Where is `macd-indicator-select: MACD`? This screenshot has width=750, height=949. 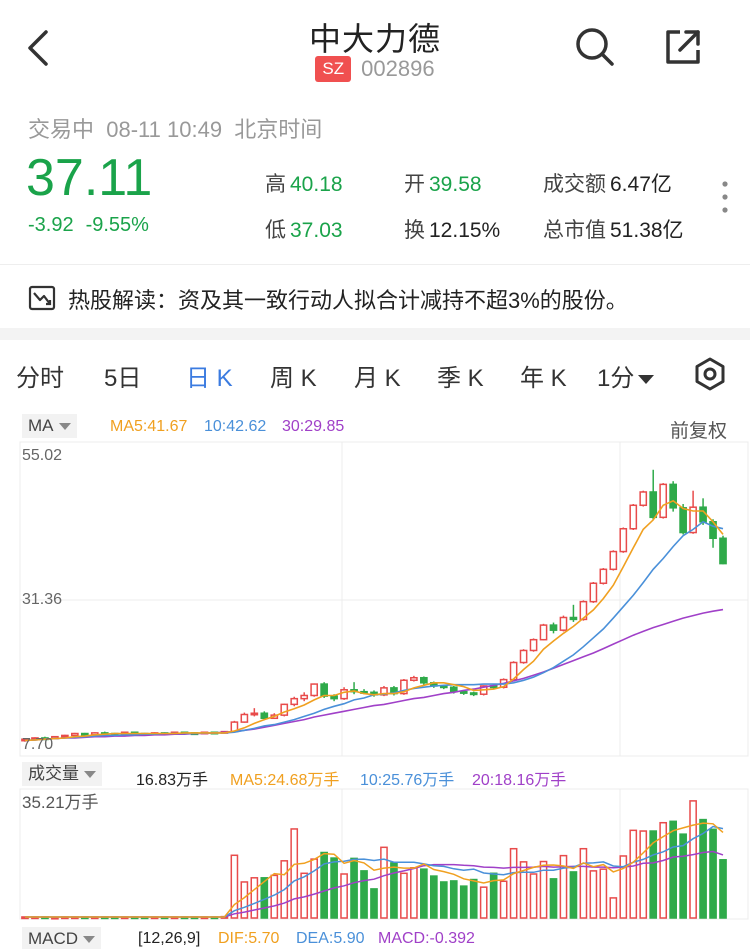
macd-indicator-select: MACD is located at coordinates (62, 938).